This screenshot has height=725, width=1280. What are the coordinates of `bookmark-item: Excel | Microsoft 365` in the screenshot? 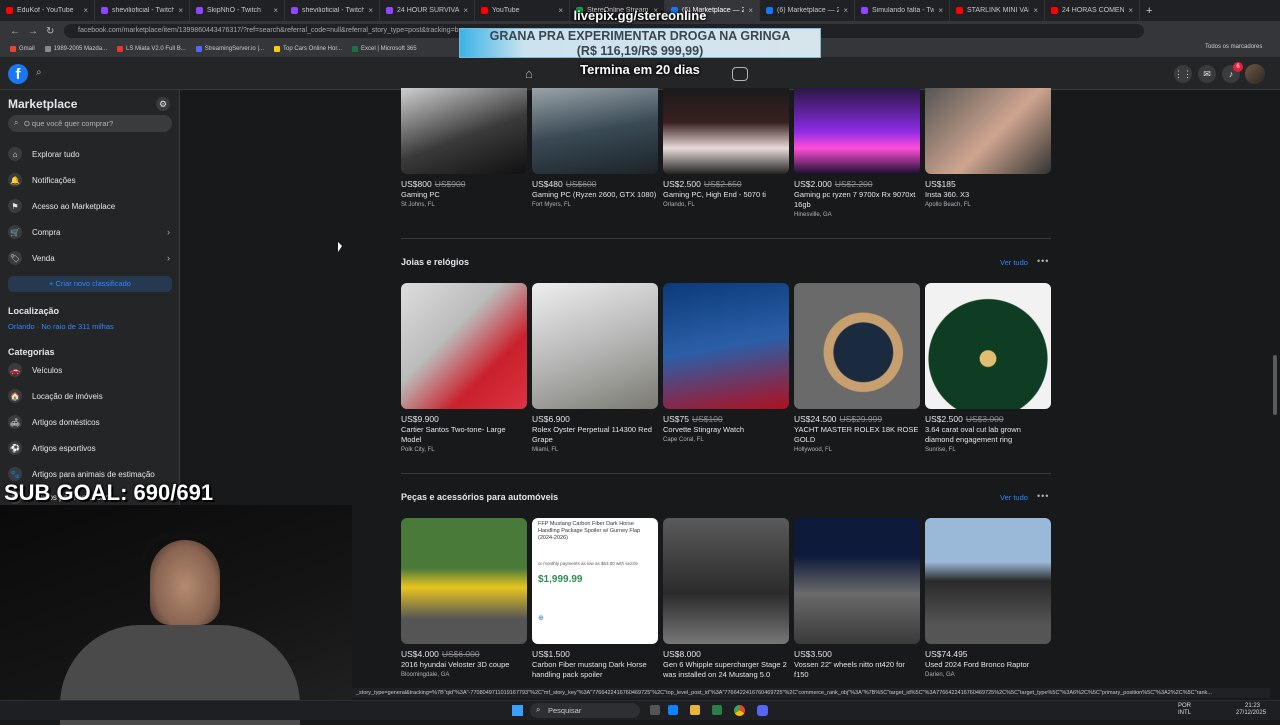 It's located at (384, 49).